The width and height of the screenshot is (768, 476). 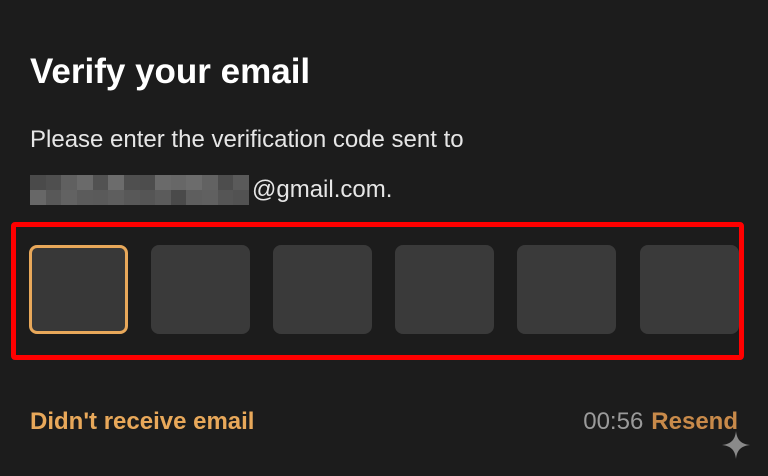 I want to click on didnt-receive-email-link: Didn't receive email, so click(x=142, y=422).